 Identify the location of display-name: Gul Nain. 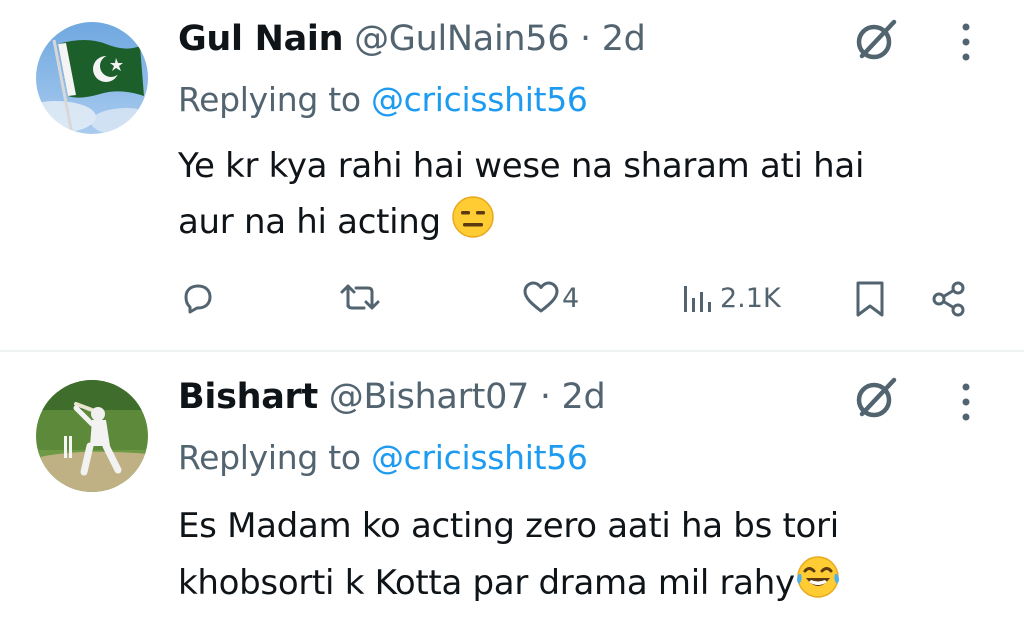
(261, 39).